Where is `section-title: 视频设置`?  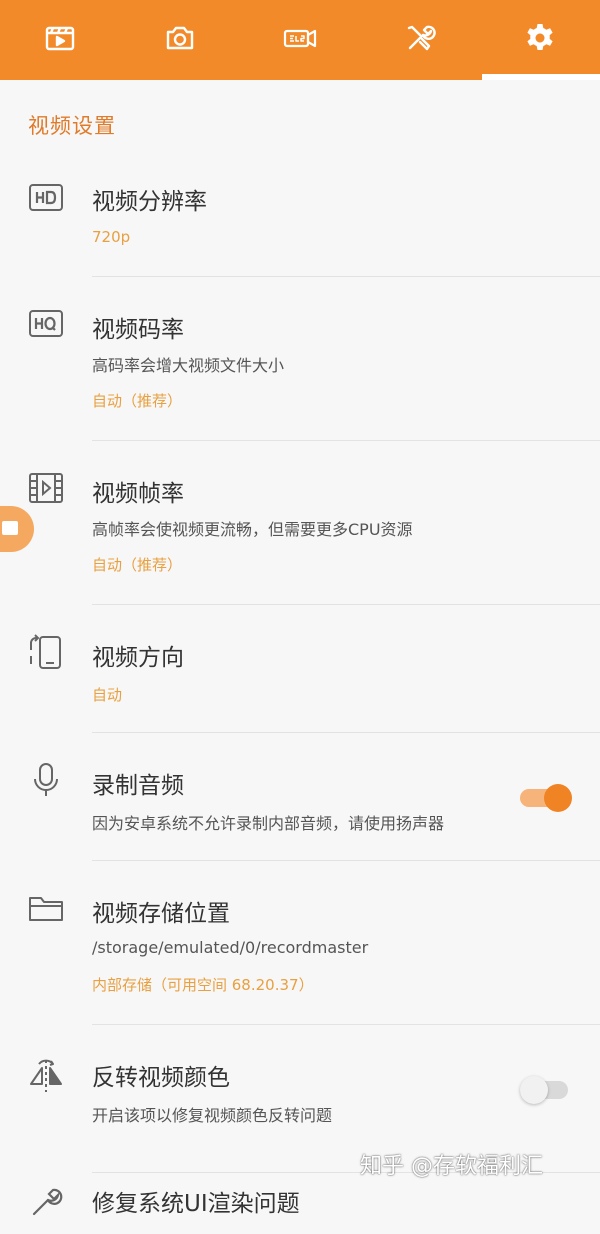
section-title: 视频设置 is located at coordinates (72, 126).